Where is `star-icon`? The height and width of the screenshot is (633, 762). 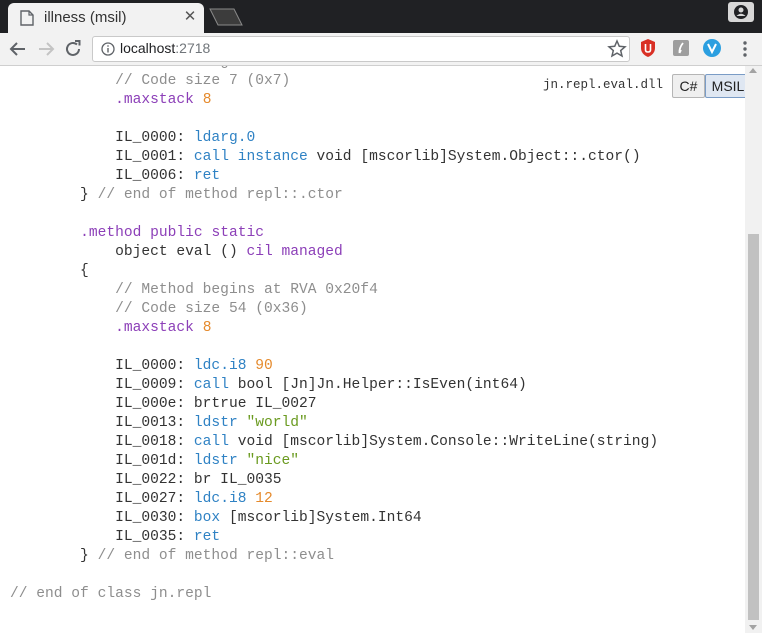
star-icon is located at coordinates (617, 49).